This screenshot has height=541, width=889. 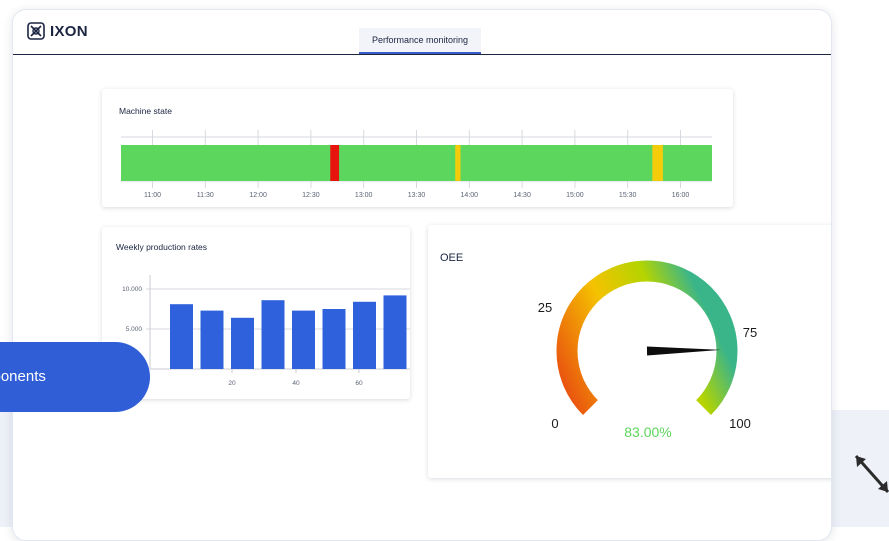 I want to click on timeline-tick-label: 11:00, so click(x=152, y=195).